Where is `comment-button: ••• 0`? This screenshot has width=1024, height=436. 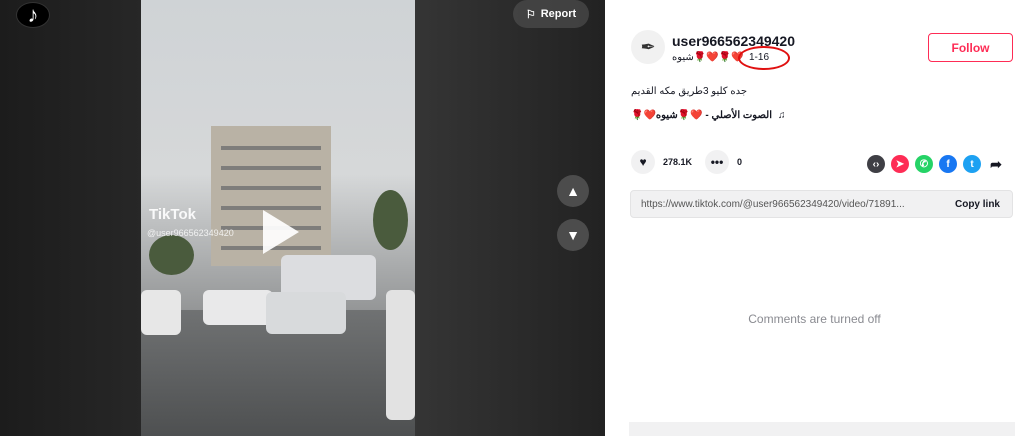 comment-button: ••• 0 is located at coordinates (723, 162).